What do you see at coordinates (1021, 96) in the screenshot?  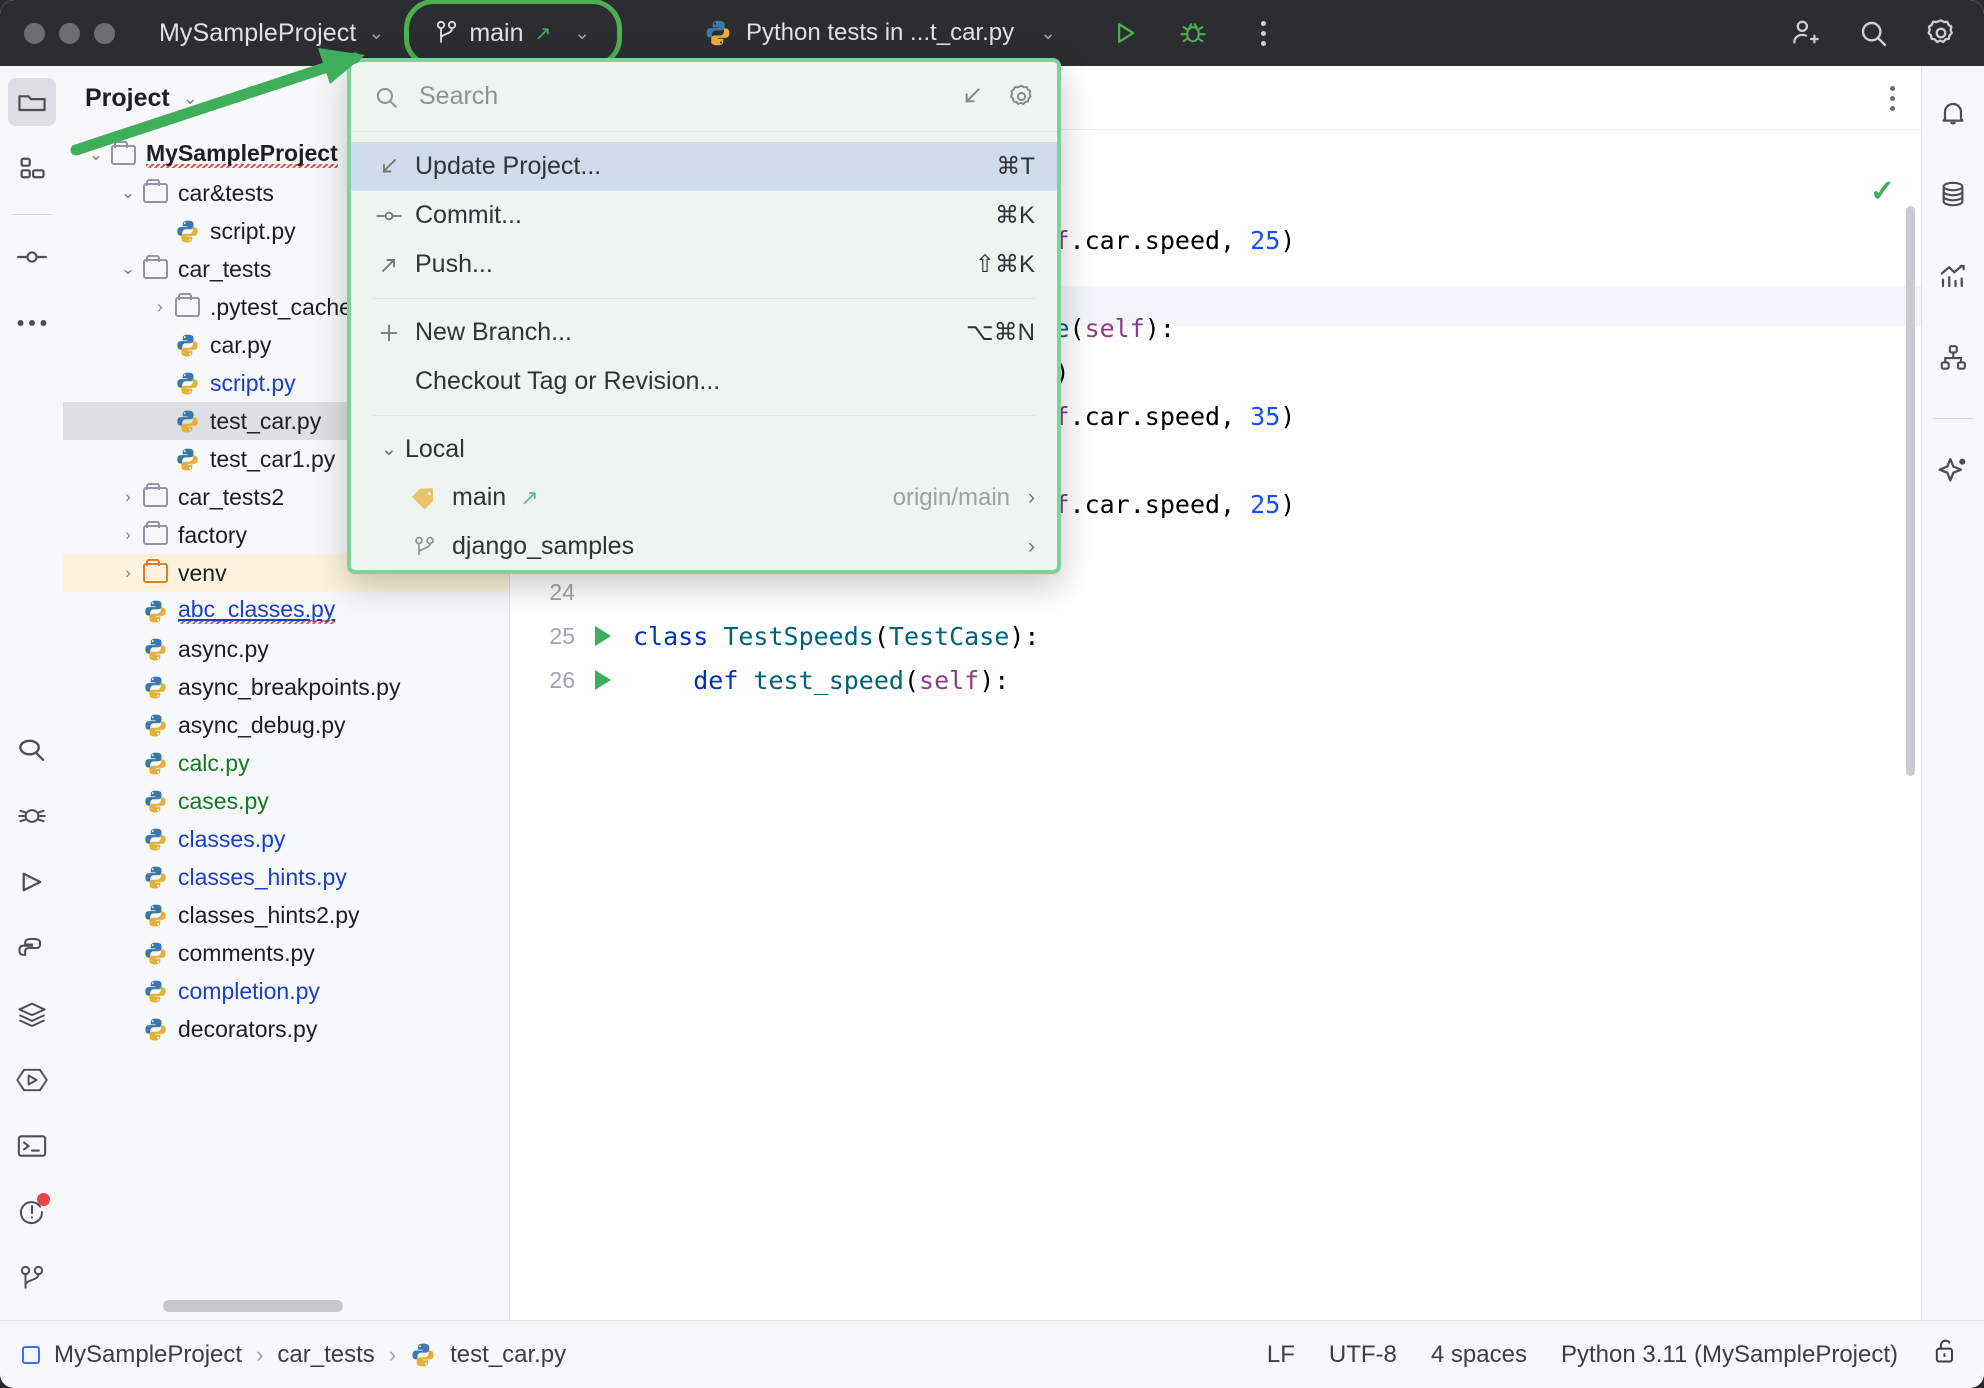 I see `gear-icon` at bounding box center [1021, 96].